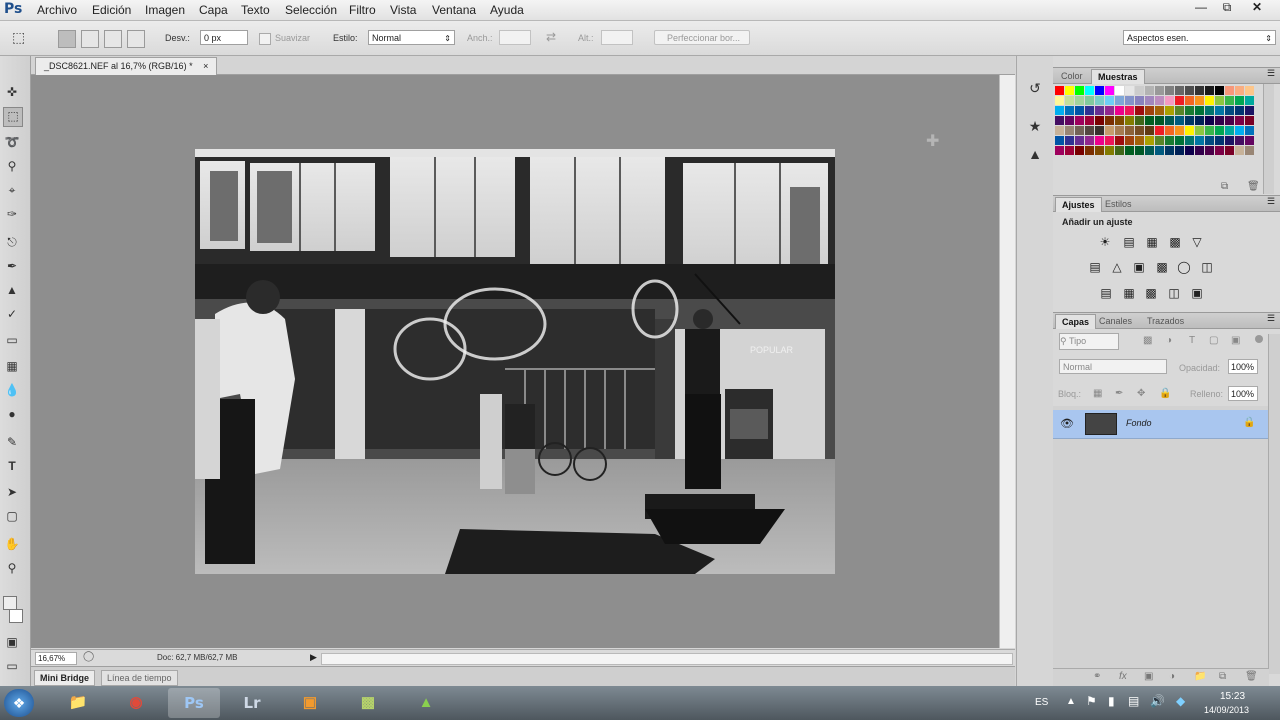  I want to click on usb-icon: ▮, so click(1111, 701).